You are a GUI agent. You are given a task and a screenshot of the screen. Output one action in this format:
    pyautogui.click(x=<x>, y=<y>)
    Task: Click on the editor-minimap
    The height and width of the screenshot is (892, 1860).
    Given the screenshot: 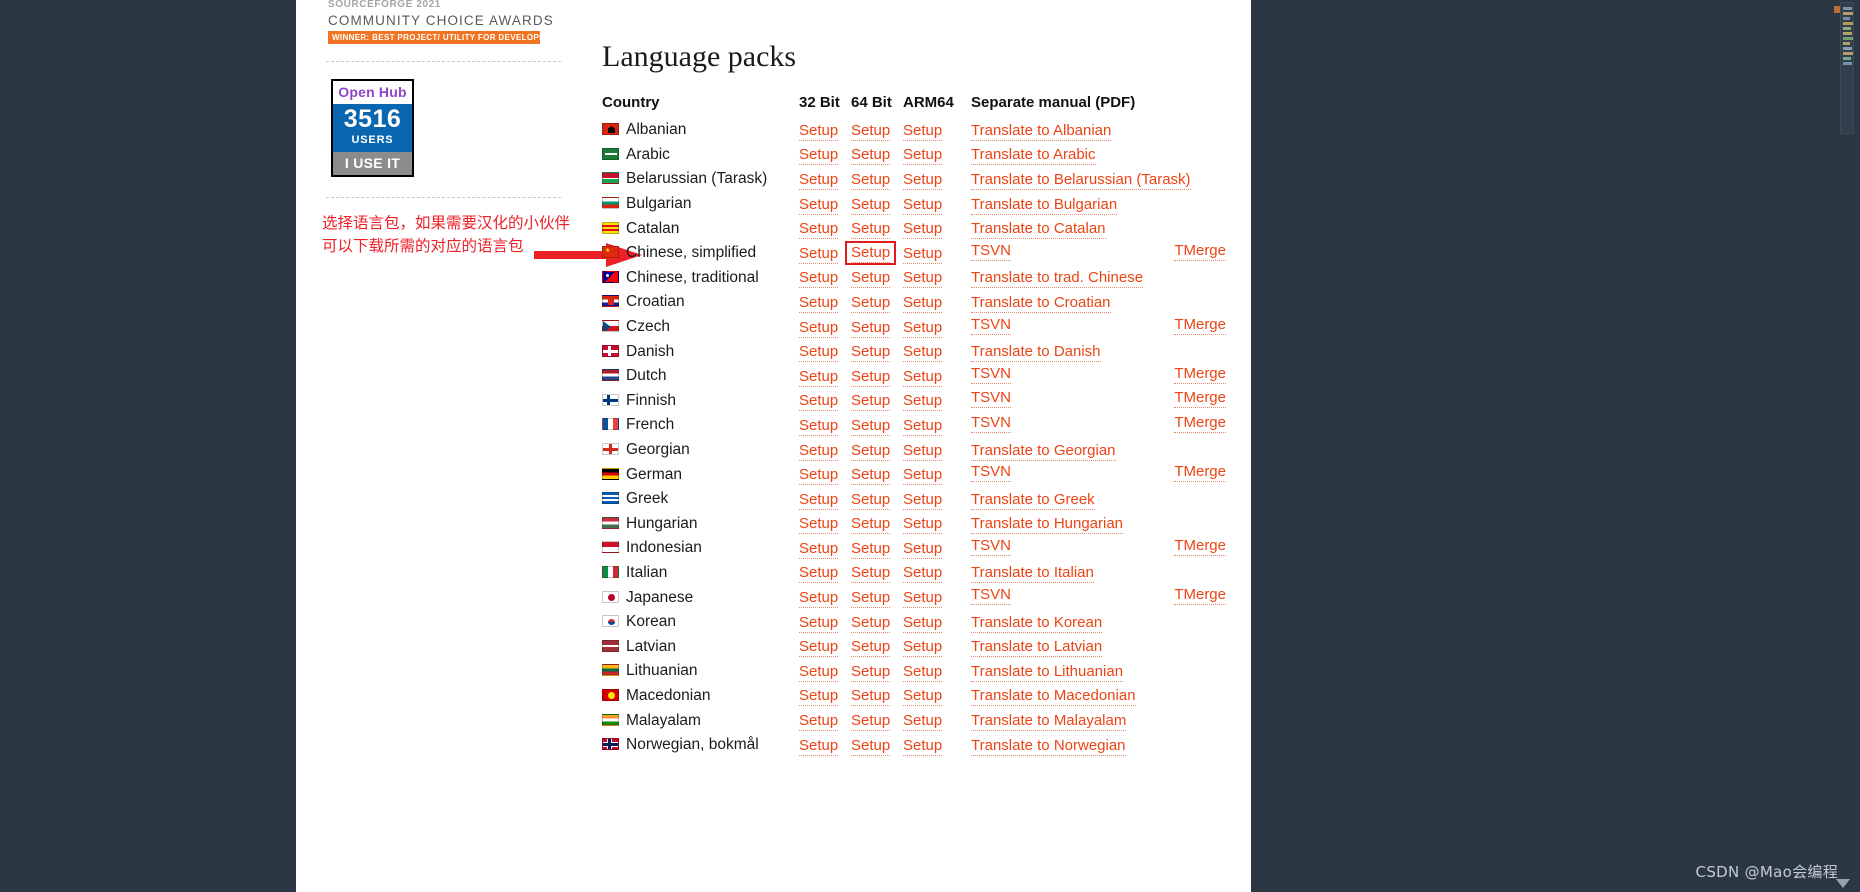 What is the action you would take?
    pyautogui.click(x=1847, y=68)
    